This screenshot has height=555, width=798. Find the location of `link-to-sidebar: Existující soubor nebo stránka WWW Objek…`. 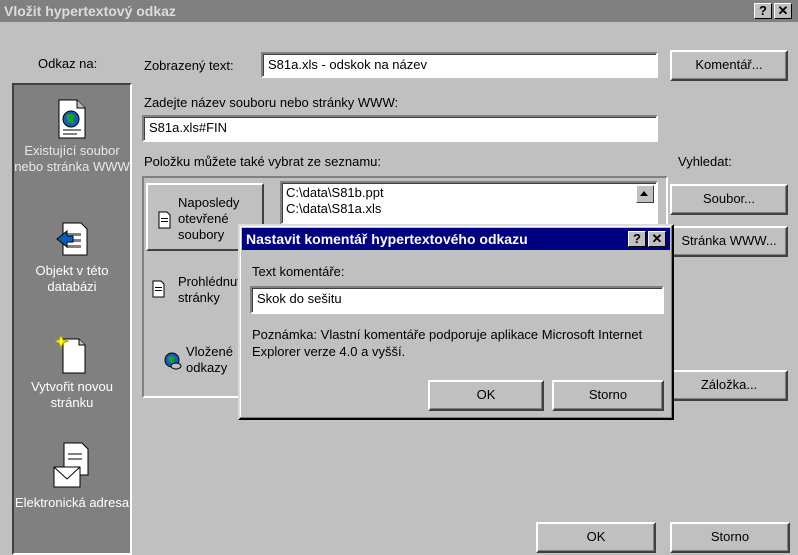

link-to-sidebar: Existující soubor nebo stránka WWW Objek… is located at coordinates (72, 319).